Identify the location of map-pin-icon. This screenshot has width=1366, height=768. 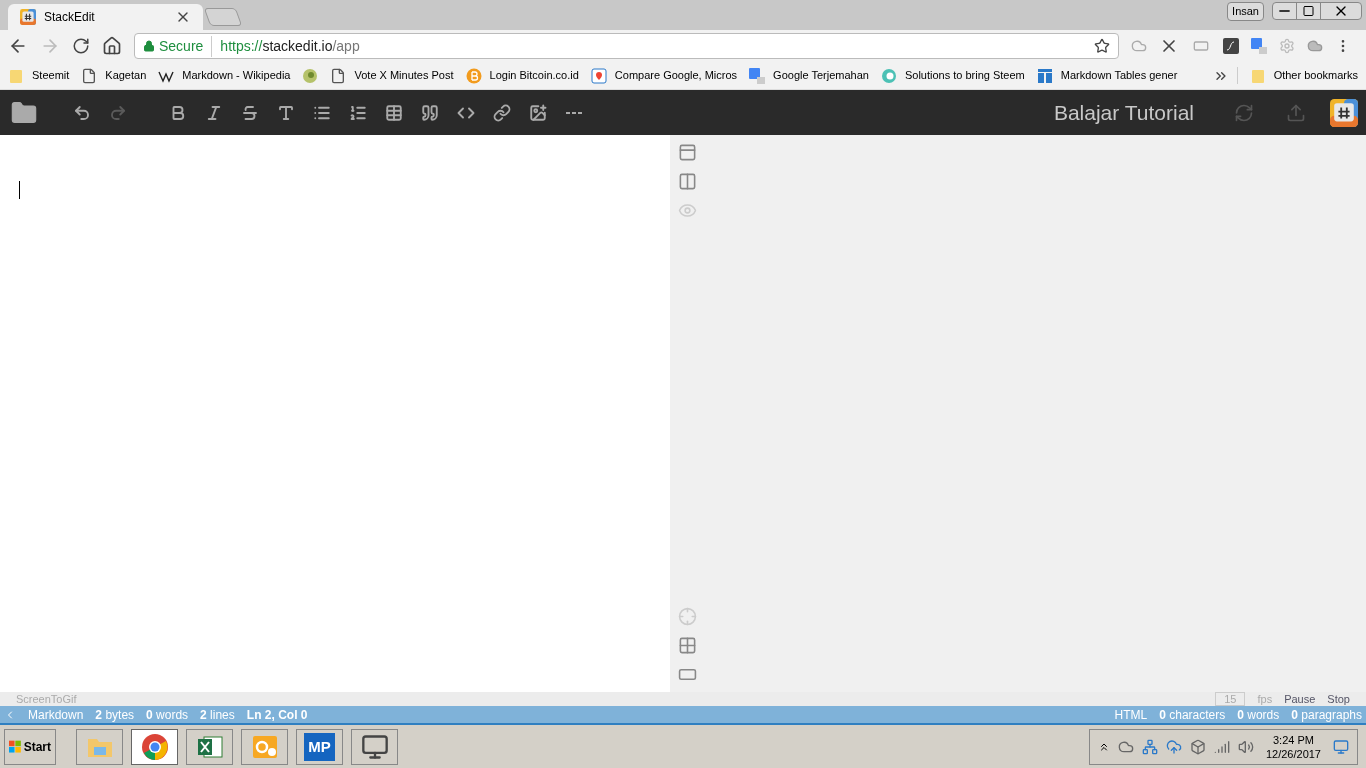
(598, 75).